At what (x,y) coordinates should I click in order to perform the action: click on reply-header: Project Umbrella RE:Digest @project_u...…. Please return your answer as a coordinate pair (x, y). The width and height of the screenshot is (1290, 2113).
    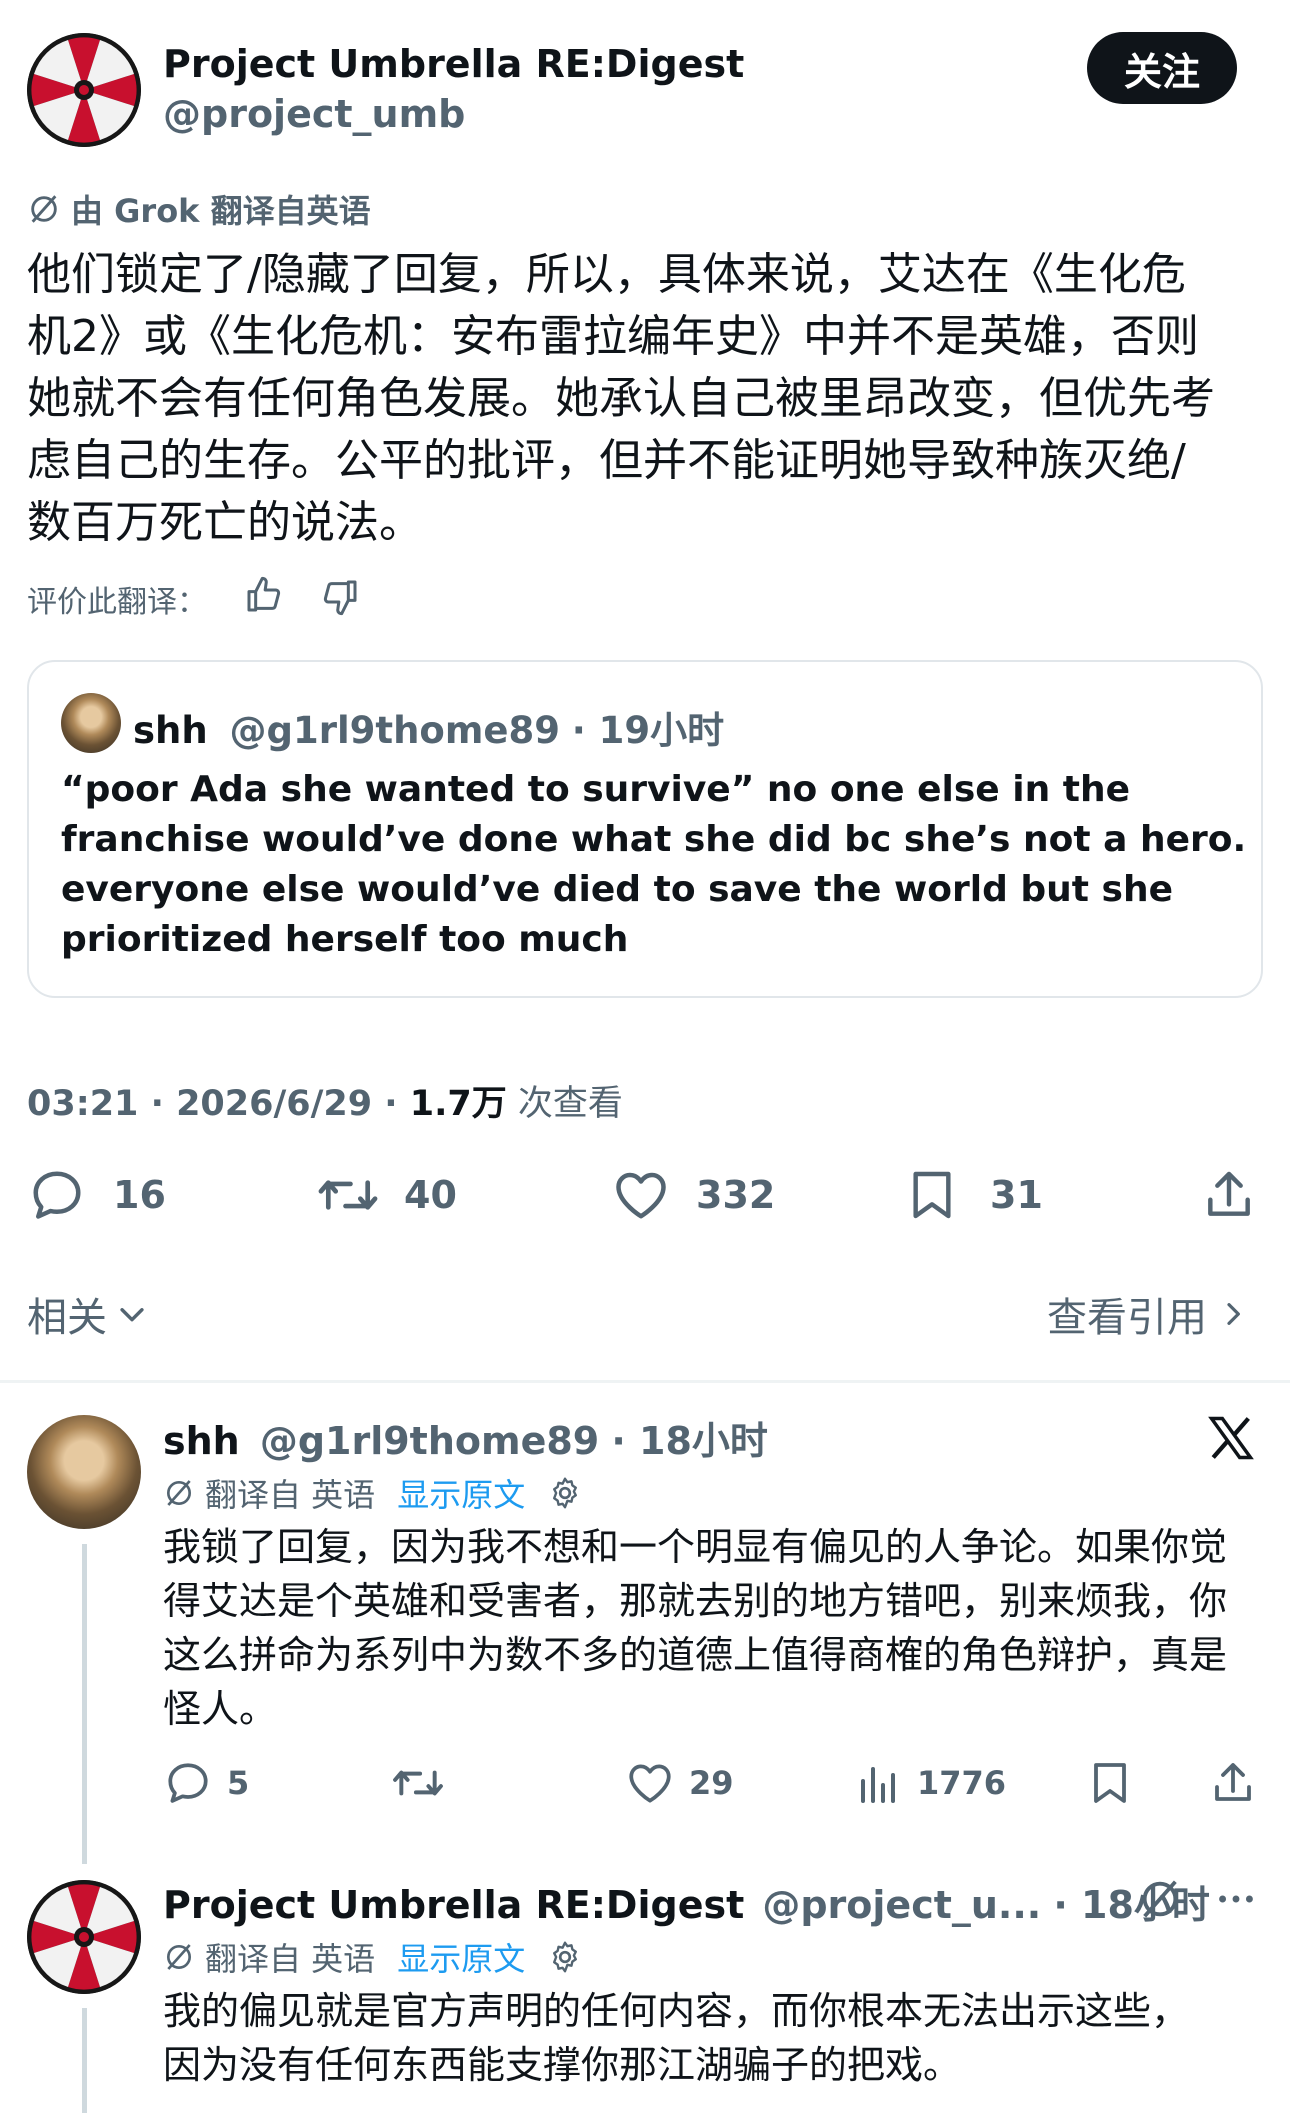
    Looking at the image, I should click on (686, 1901).